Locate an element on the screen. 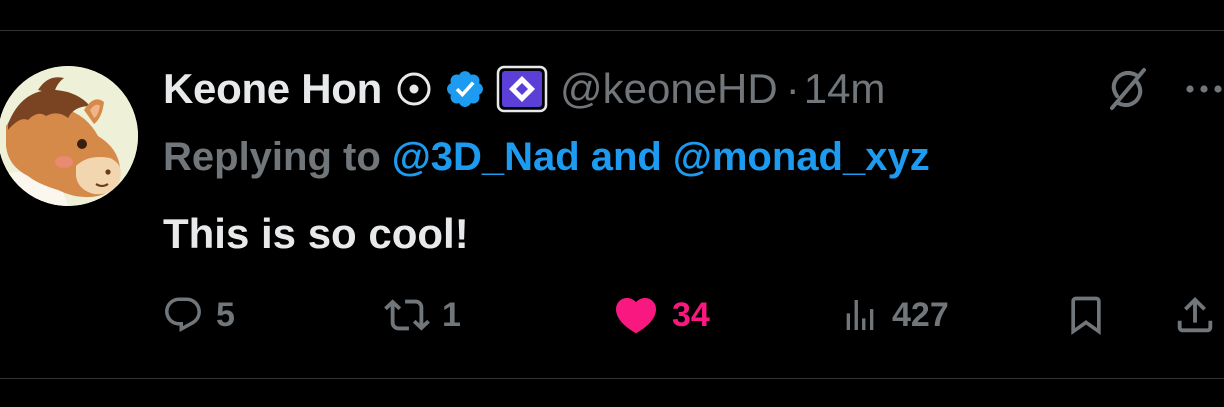 This screenshot has height=407, width=1224. bookmark-button is located at coordinates (1086, 315).